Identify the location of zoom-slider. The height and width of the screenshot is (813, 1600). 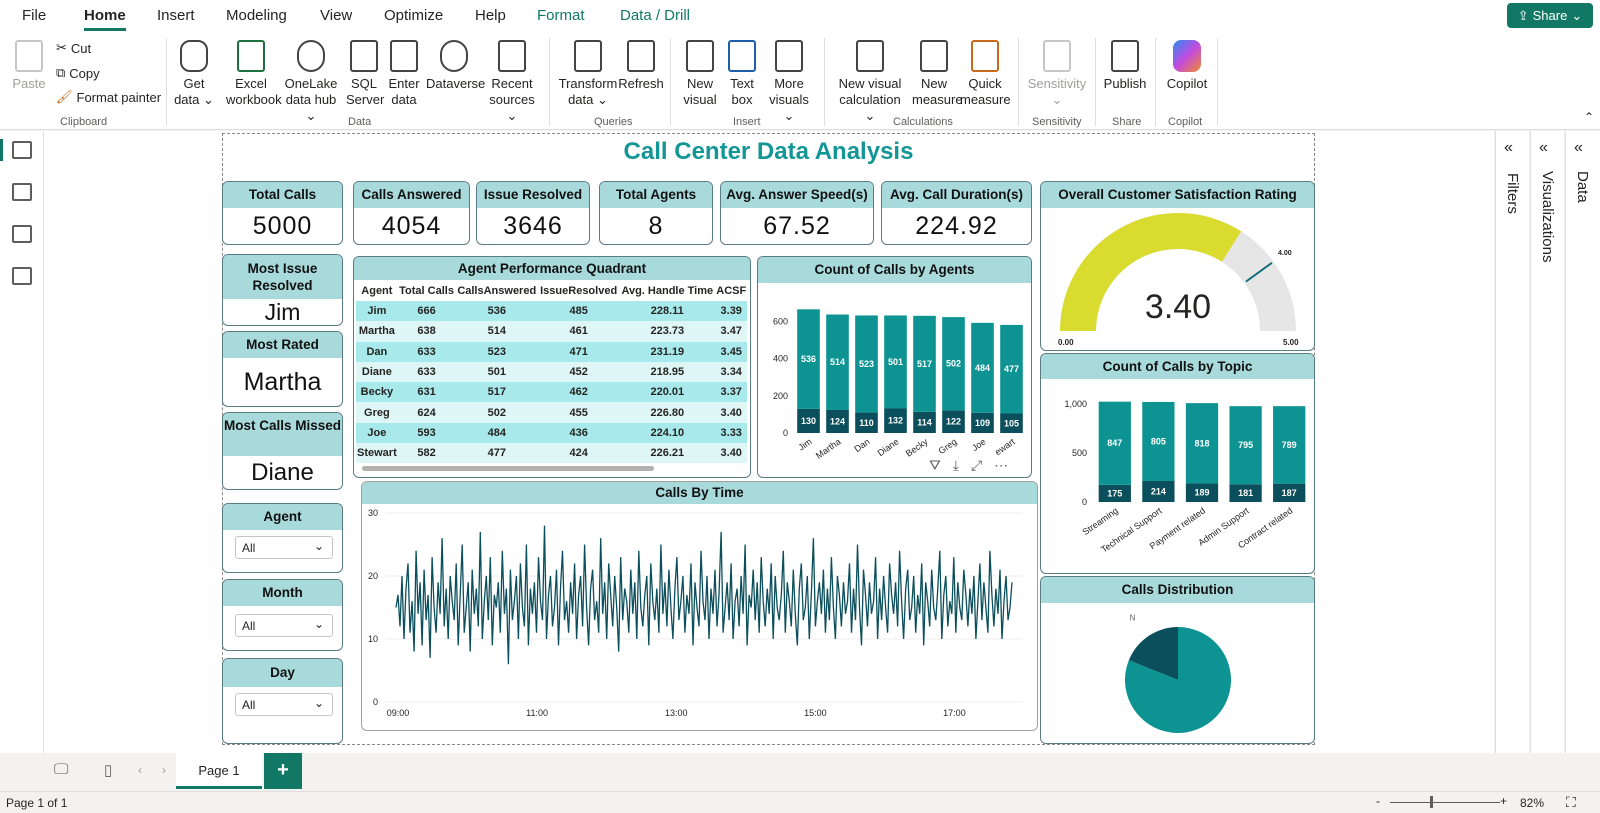
(1445, 802).